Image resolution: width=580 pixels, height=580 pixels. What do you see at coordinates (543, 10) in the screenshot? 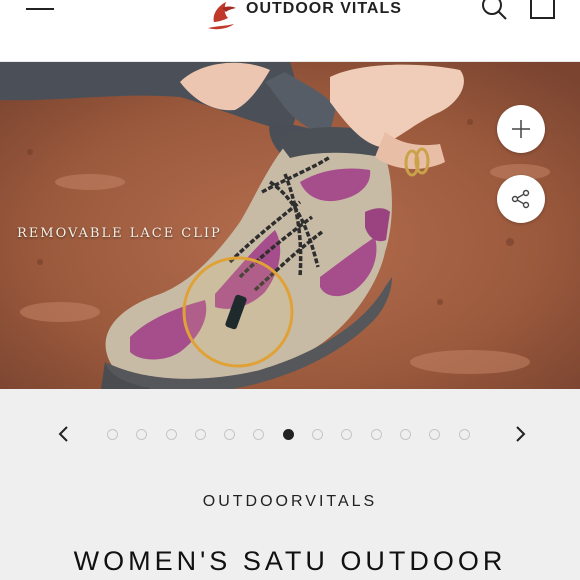
I see `cart-icon` at bounding box center [543, 10].